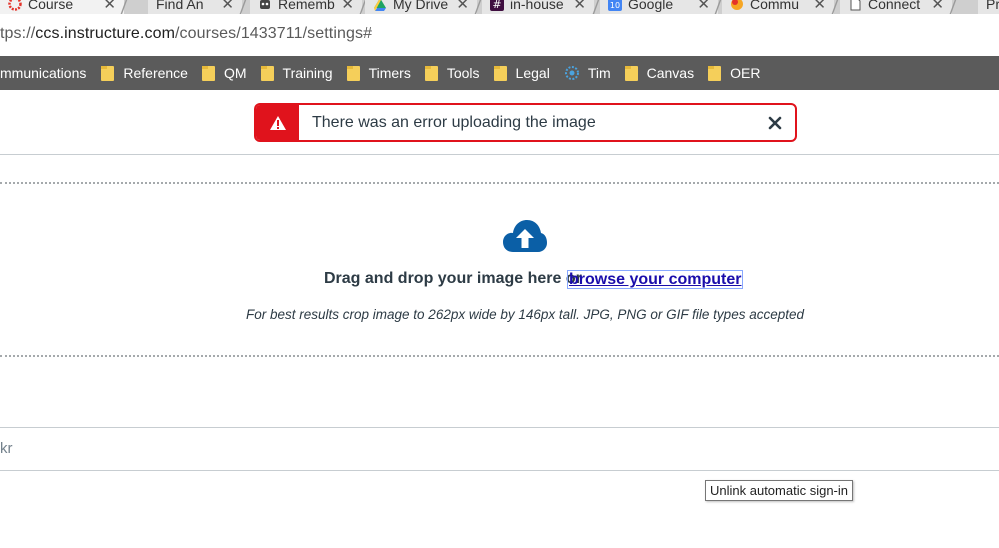 The height and width of the screenshot is (548, 999). What do you see at coordinates (105, 33) in the screenshot?
I see `url-host: ccs.instructure.com` at bounding box center [105, 33].